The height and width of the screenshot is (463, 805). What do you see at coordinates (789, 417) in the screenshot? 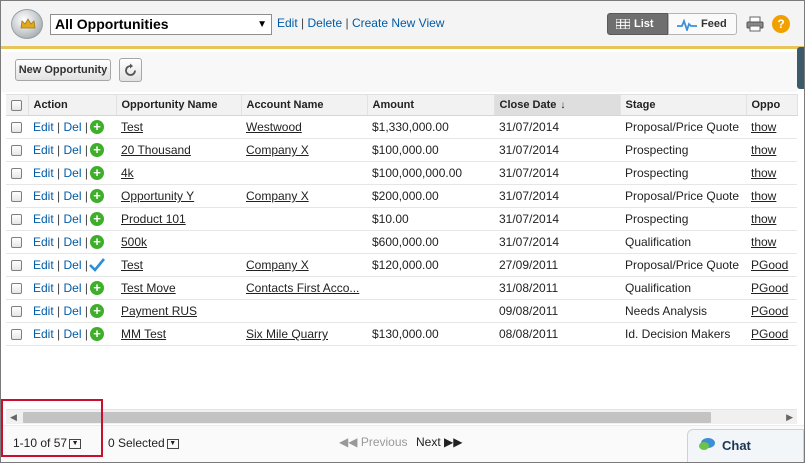
I see `scroll-right-icon: ▶` at bounding box center [789, 417].